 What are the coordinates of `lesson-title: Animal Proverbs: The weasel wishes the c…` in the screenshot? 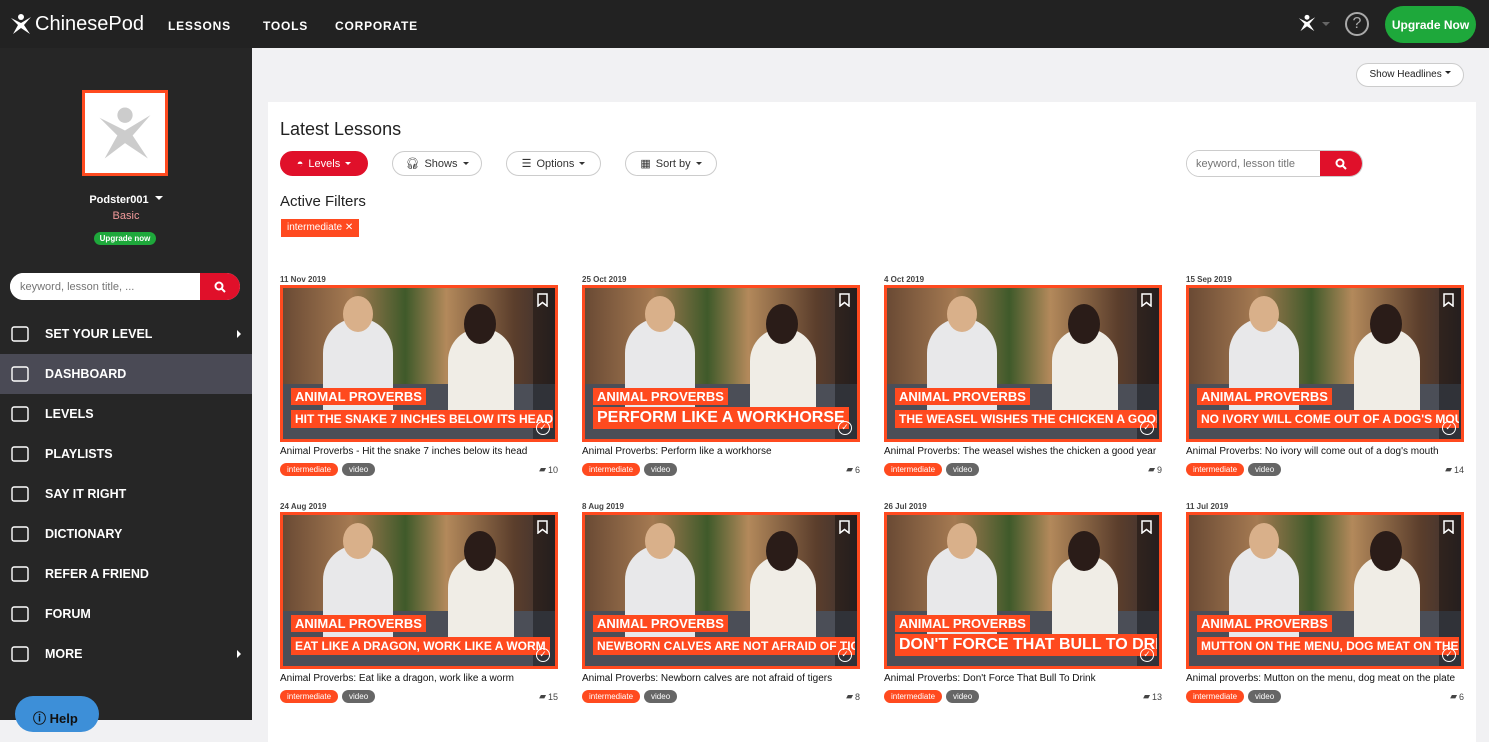 It's located at (1023, 452).